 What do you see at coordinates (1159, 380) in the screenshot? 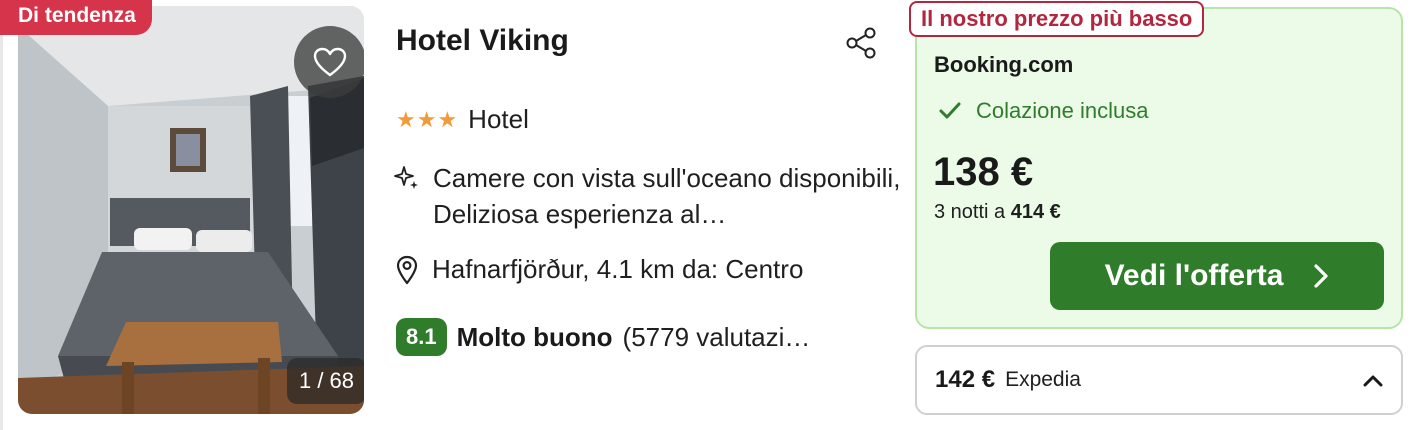
I see `alt-offer-row: 142 € Expedia` at bounding box center [1159, 380].